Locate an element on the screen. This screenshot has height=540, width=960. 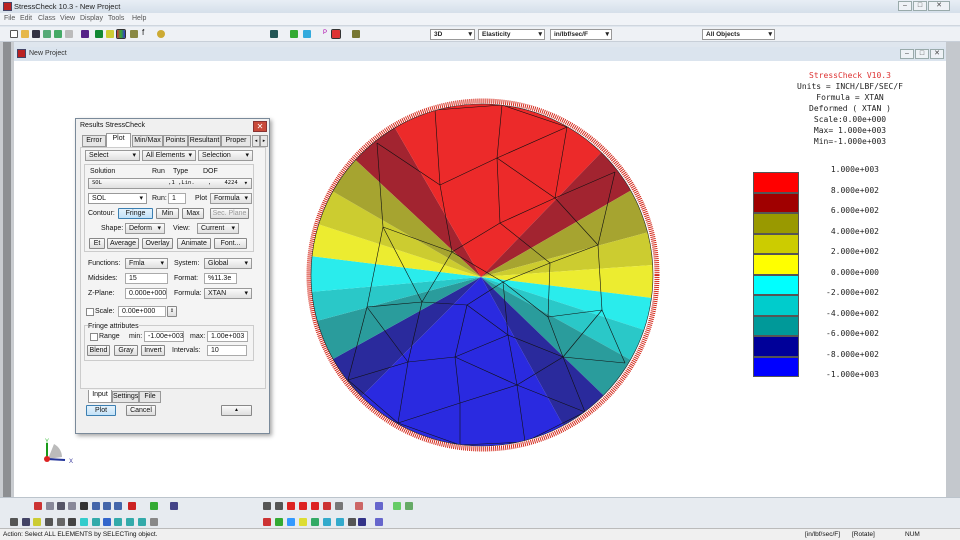
range-max-input: 1.00e+003 is located at coordinates (227, 336).